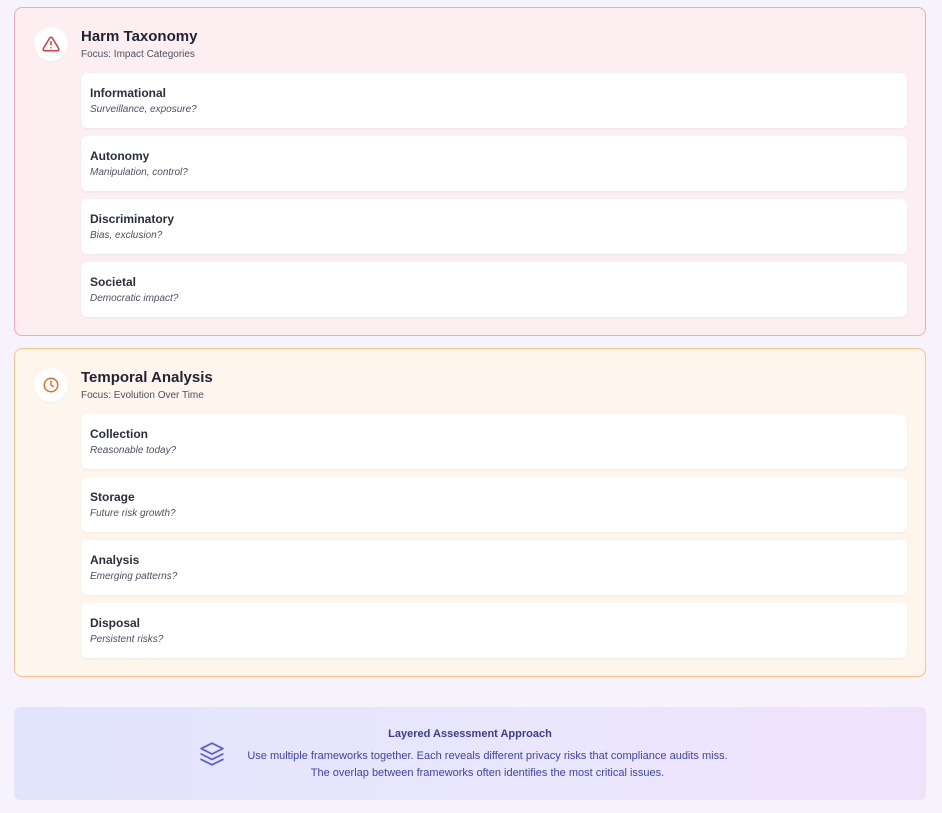 Image resolution: width=942 pixels, height=813 pixels. I want to click on item-title: Analysis, so click(115, 560).